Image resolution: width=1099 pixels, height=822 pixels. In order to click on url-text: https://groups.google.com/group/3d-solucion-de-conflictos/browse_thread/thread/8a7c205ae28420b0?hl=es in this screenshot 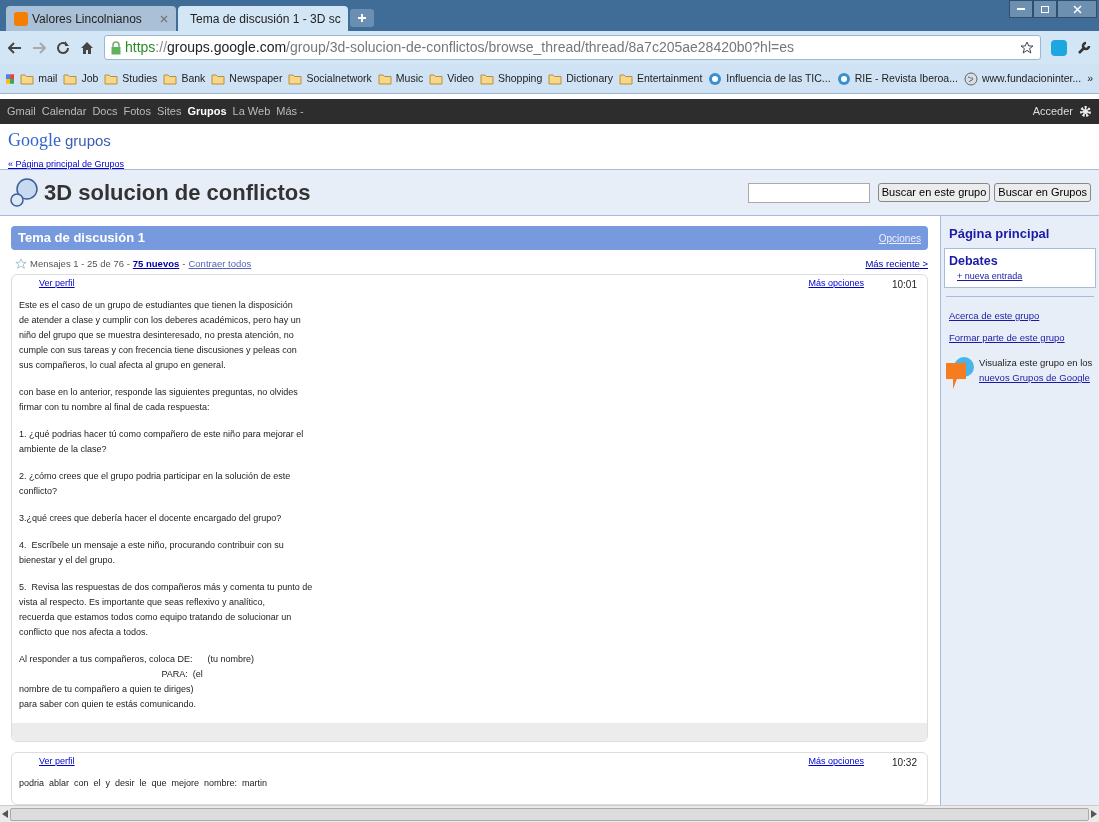, I will do `click(460, 47)`.